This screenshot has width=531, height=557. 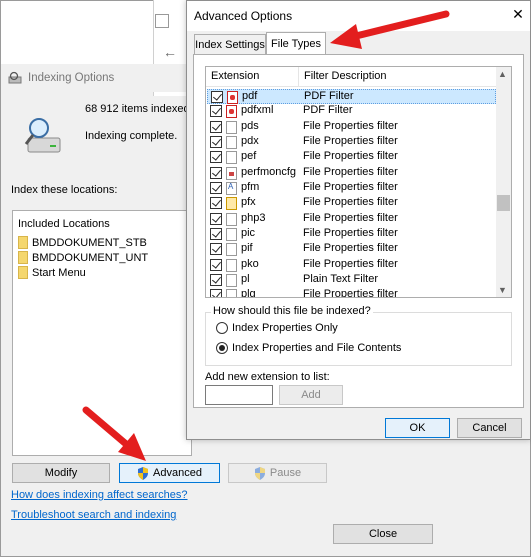 I want to click on add-extension-label: Add new extension to list:, so click(x=267, y=377).